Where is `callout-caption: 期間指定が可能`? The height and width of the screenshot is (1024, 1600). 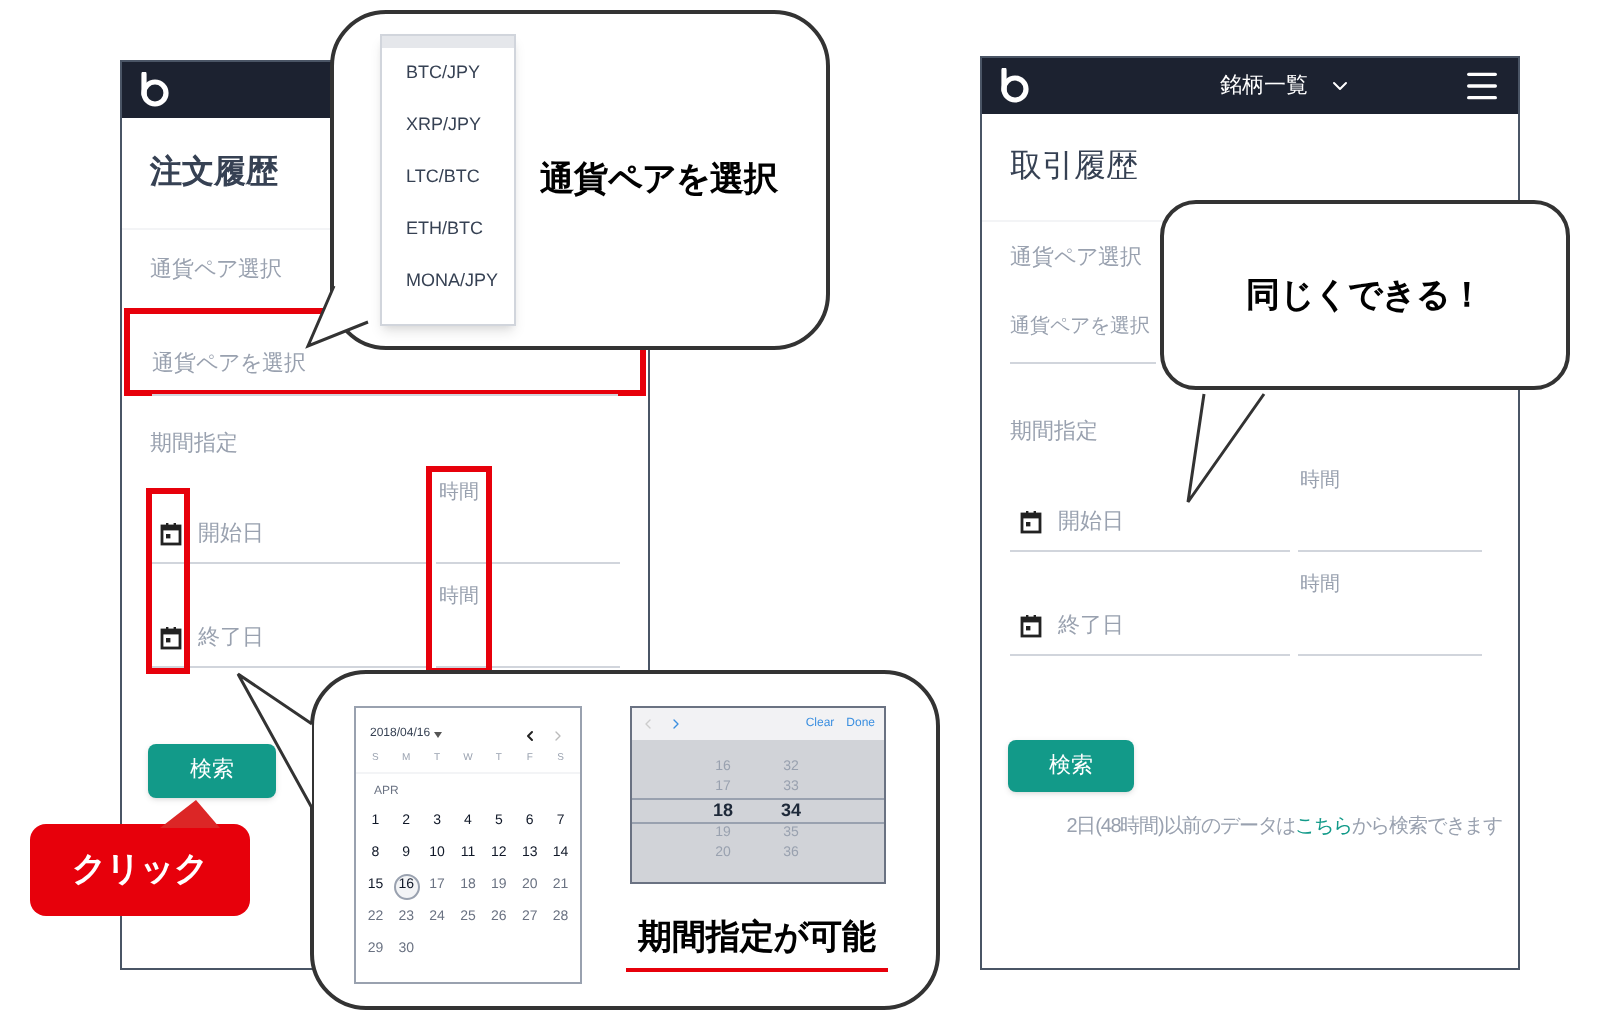 callout-caption: 期間指定が可能 is located at coordinates (757, 941).